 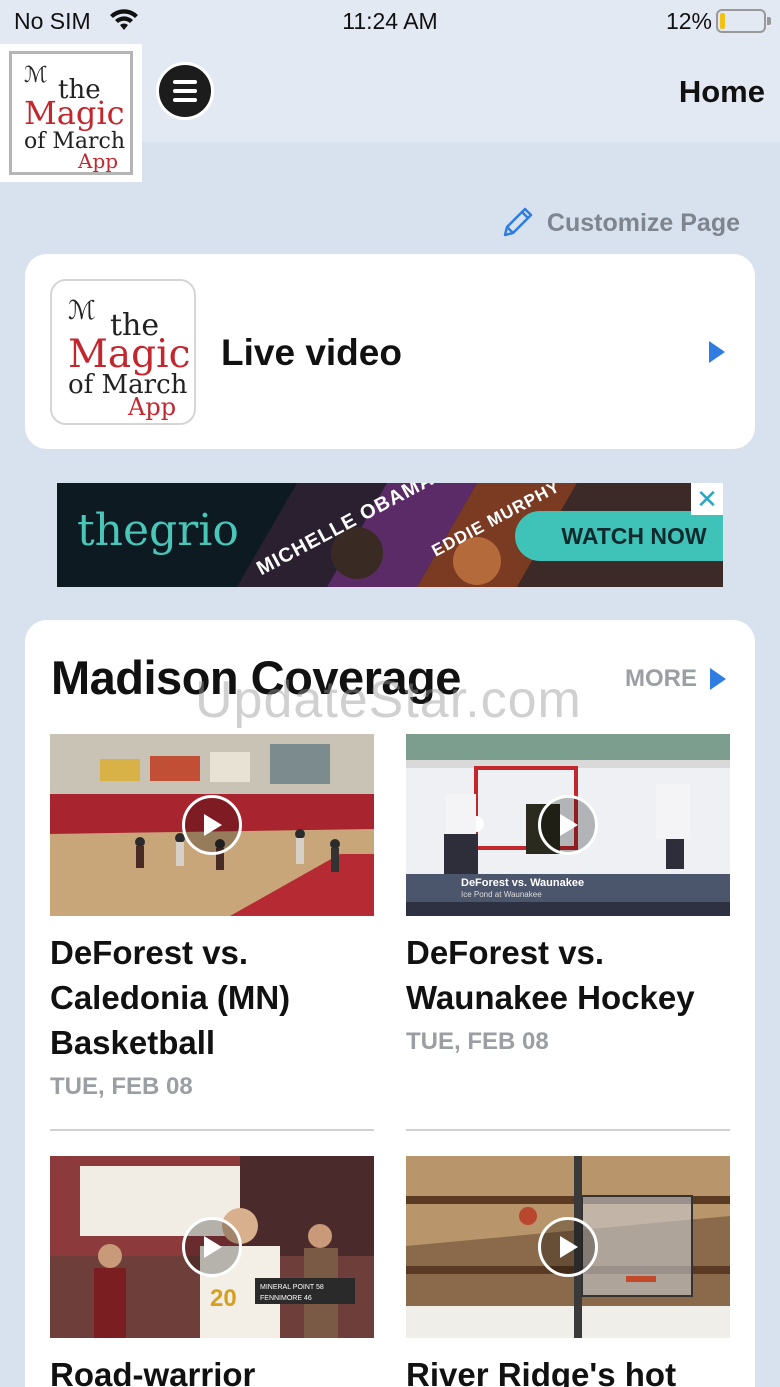 What do you see at coordinates (550, 975) in the screenshot?
I see `video-title: DeForest vs. Waunakee Hockey` at bounding box center [550, 975].